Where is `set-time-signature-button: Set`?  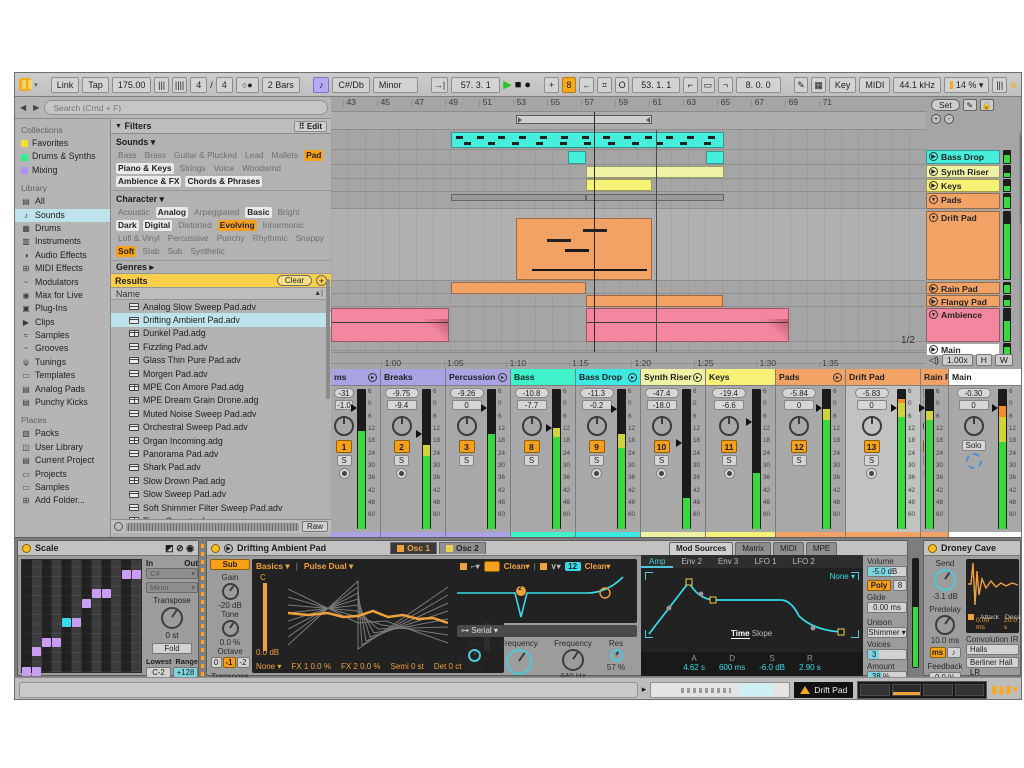 set-time-signature-button: Set is located at coordinates (945, 105).